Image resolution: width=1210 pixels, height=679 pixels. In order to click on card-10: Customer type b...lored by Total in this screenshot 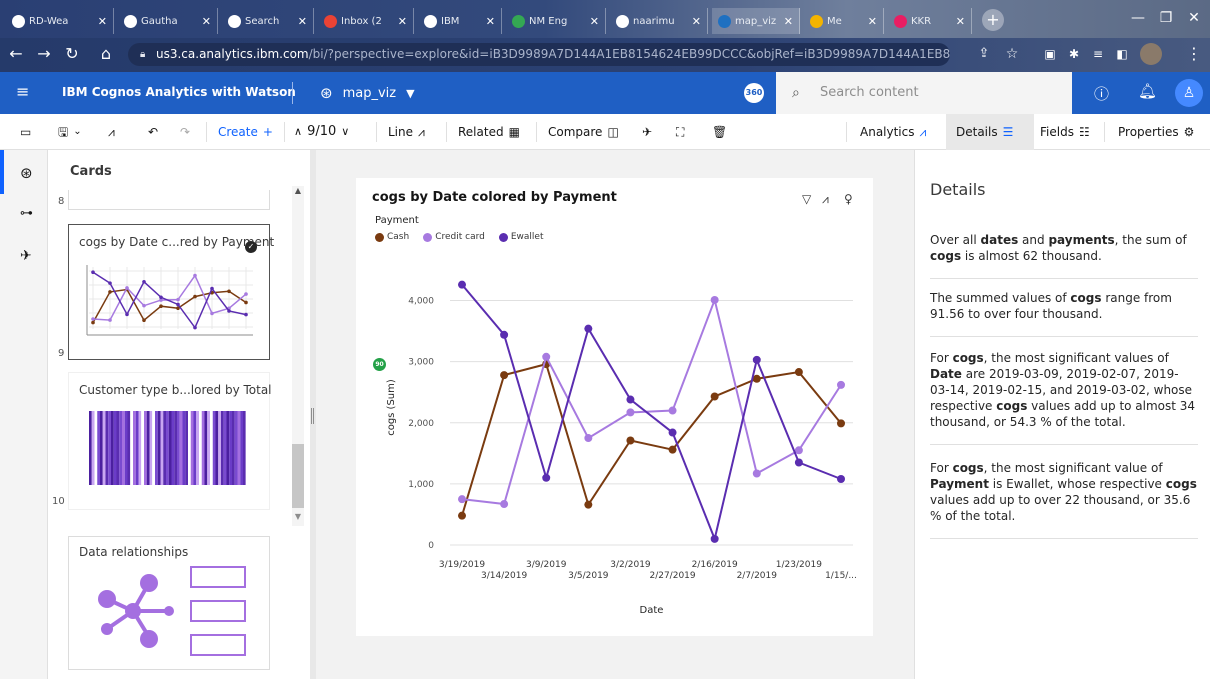, I will do `click(170, 441)`.